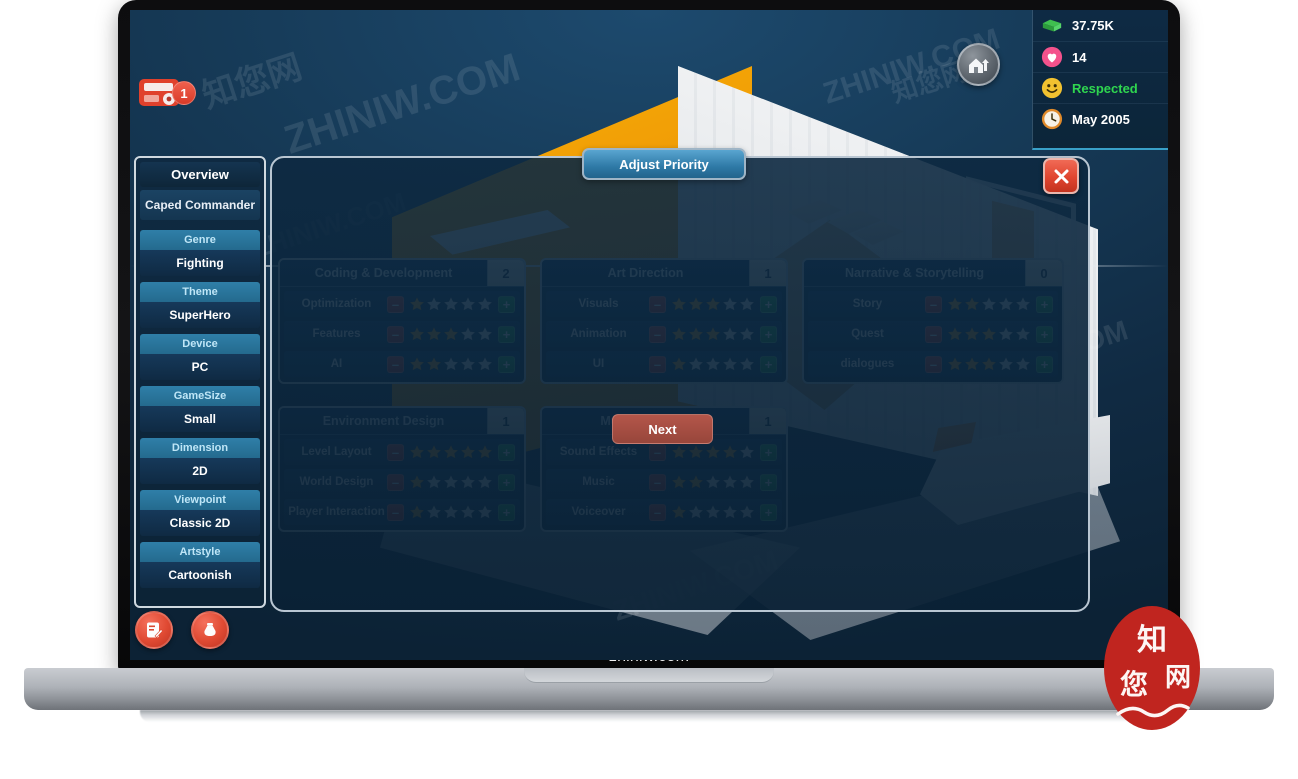 This screenshot has width=1298, height=779. What do you see at coordinates (200, 500) in the screenshot?
I see `sidebar-group-head: Viewpoint` at bounding box center [200, 500].